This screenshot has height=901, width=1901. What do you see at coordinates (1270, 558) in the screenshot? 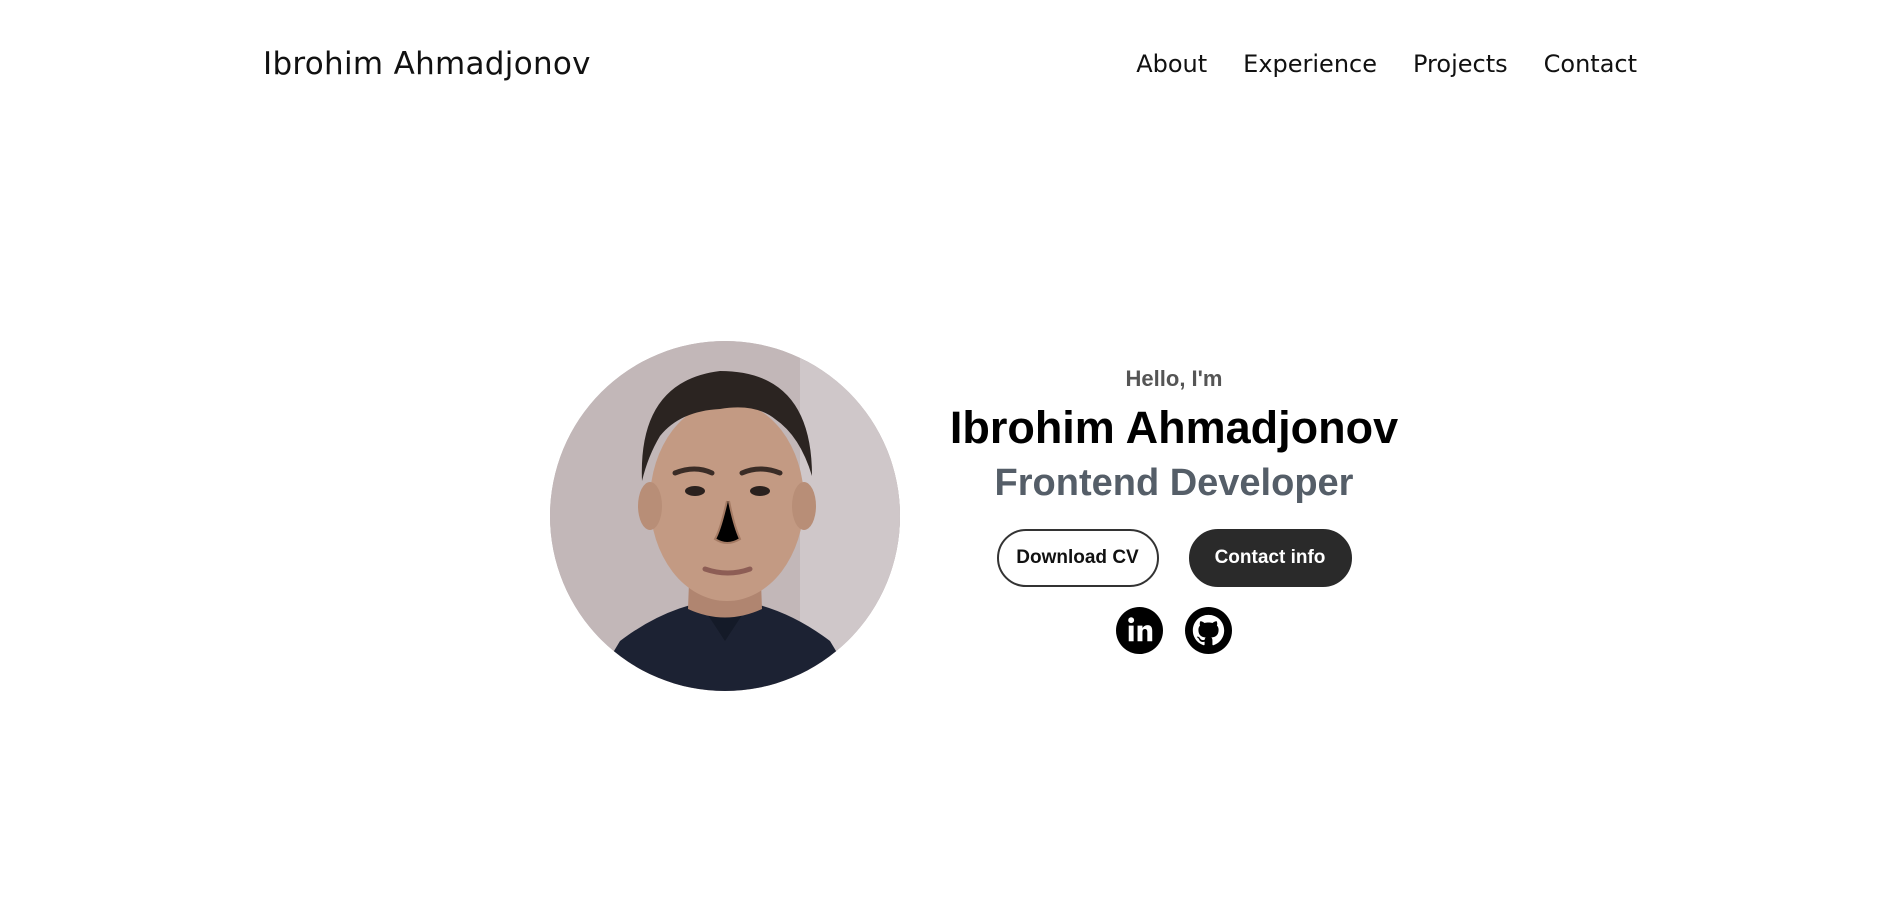
I see `contact-info-button: Contact info` at bounding box center [1270, 558].